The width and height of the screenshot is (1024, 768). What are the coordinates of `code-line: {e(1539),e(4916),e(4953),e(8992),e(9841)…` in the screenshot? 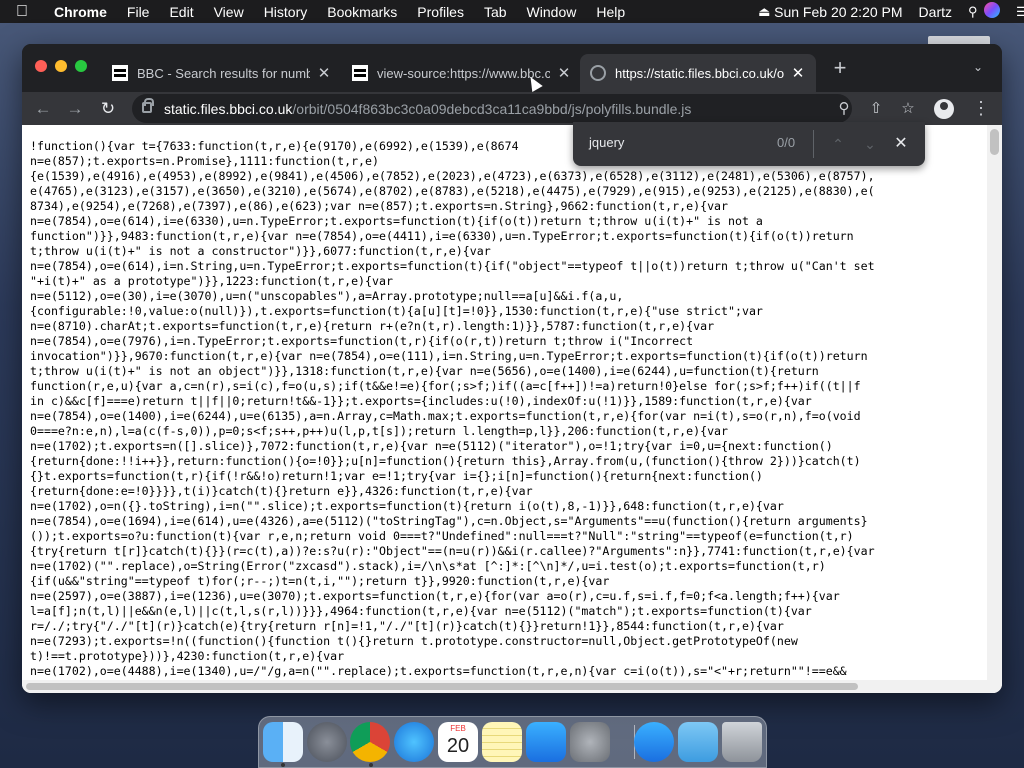 It's located at (452, 176).